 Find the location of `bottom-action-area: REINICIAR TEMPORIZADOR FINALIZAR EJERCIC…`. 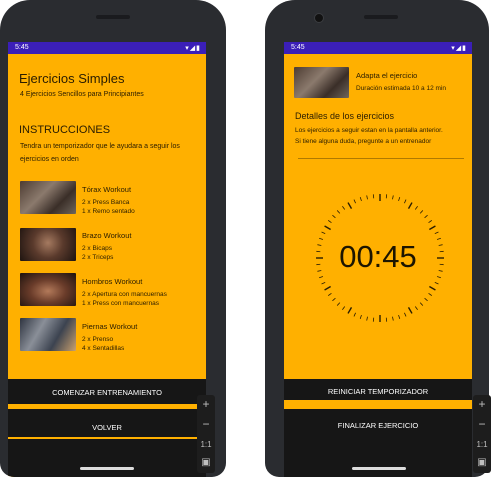

bottom-action-area: REINICIAR TEMPORIZADOR FINALIZAR EJERCIC… is located at coordinates (378, 428).